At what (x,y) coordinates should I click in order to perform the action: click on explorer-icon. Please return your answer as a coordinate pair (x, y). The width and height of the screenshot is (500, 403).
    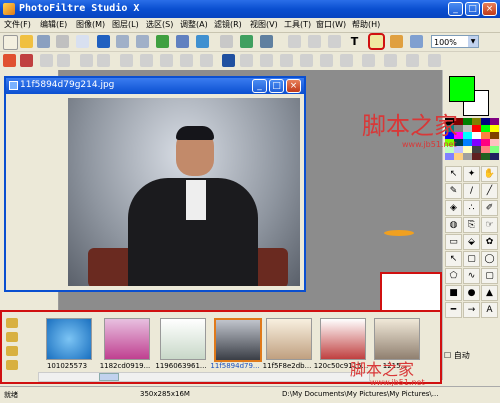
    Looking at the image, I should click on (376, 41).